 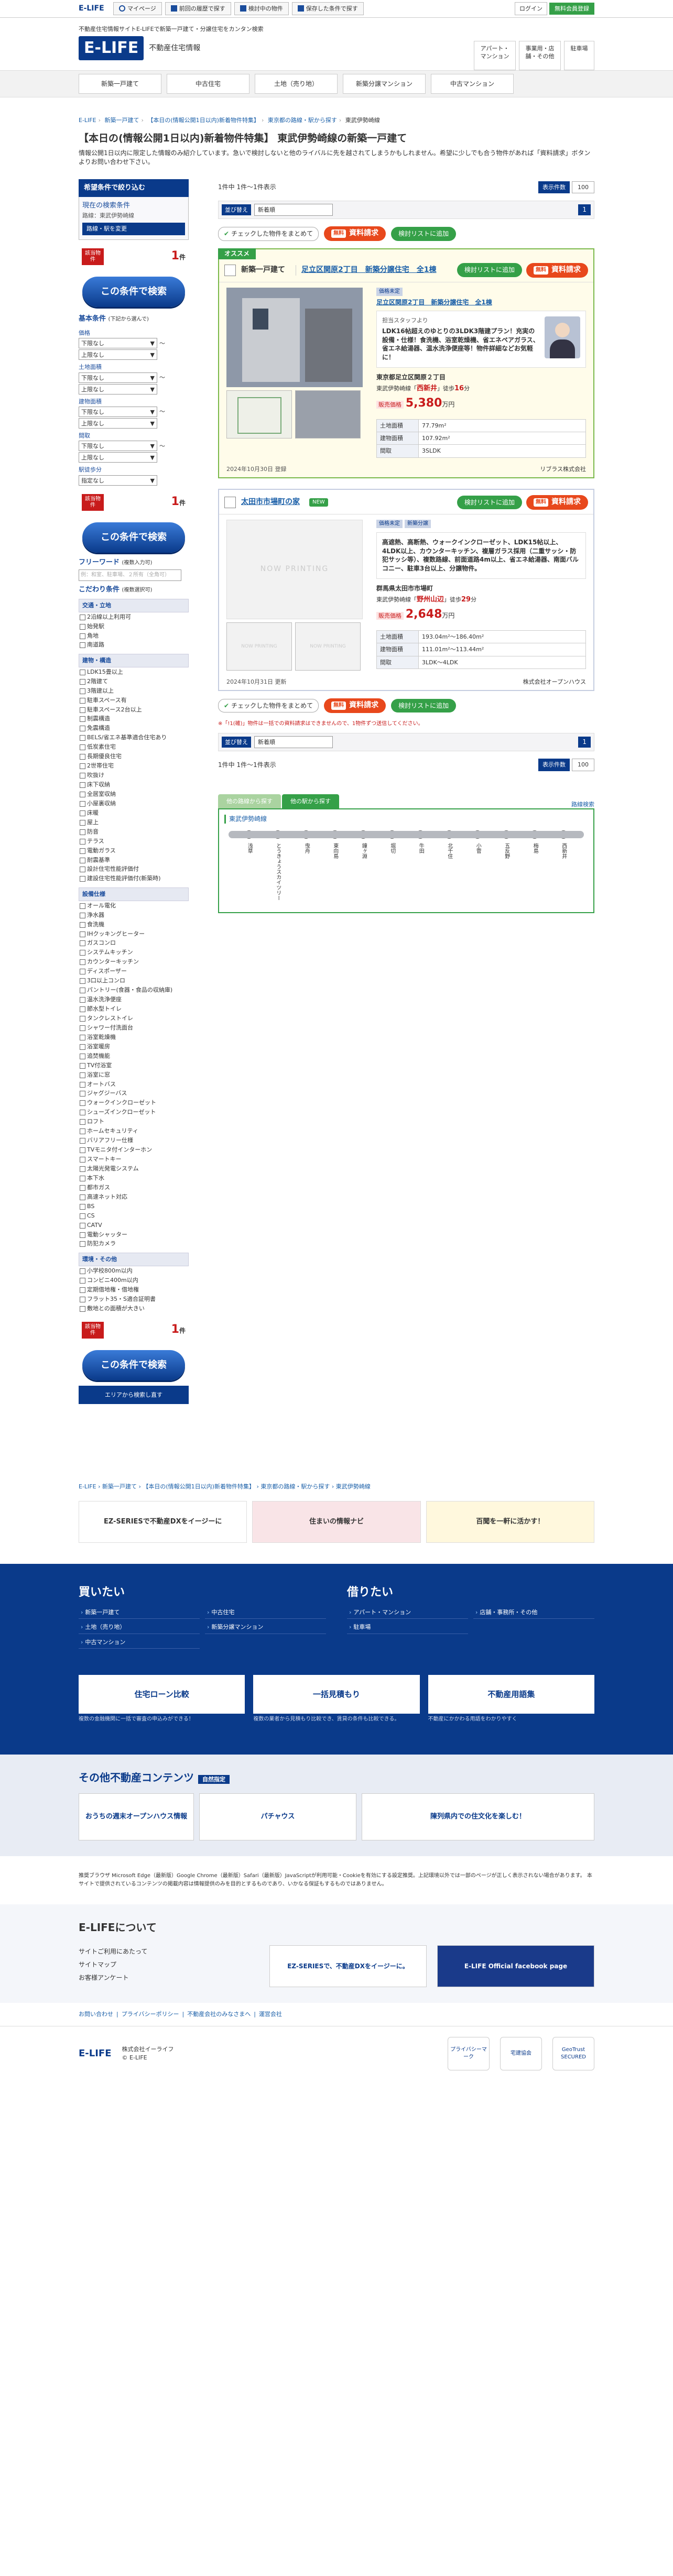 I want to click on free-word-input: 例：和室、駐車場、２所有（全角可）, so click(x=130, y=575).